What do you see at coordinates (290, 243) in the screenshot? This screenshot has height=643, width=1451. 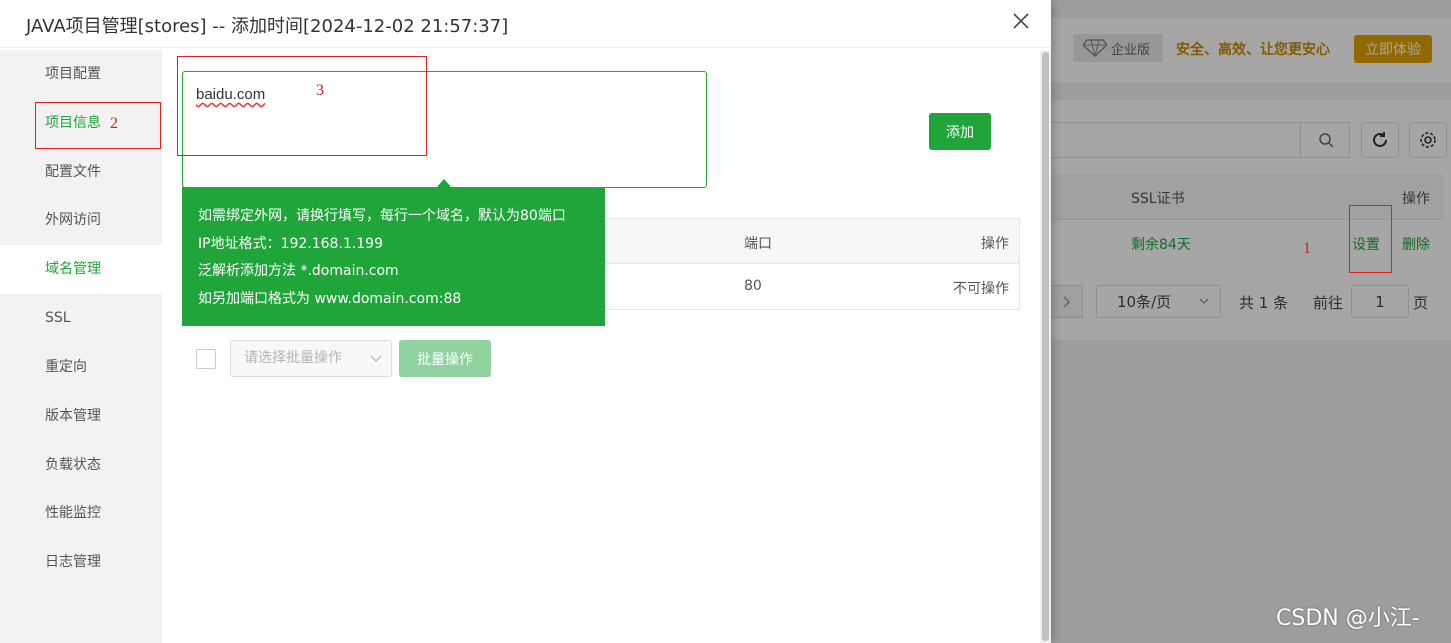 I see `tooltip-line: IP地址格式：192.168.1.199` at bounding box center [290, 243].